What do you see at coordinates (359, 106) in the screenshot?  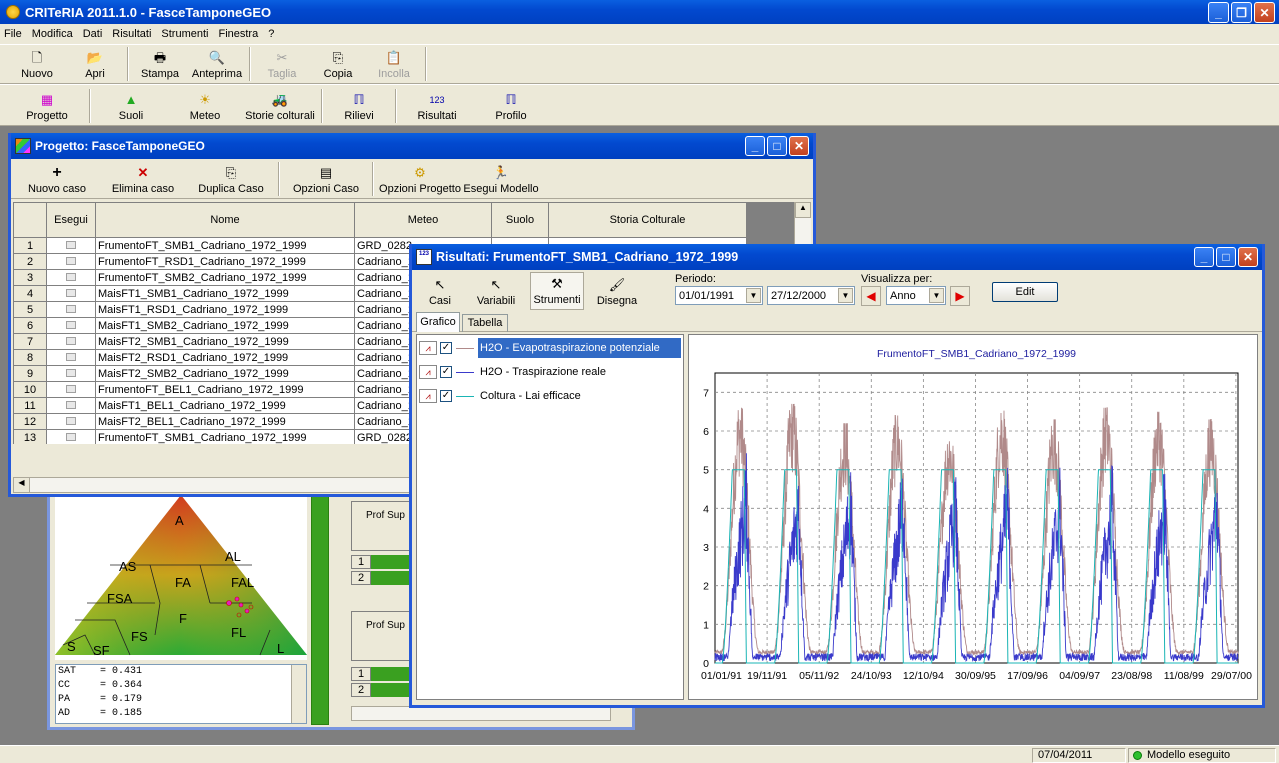 I see `rilievi-button: ℿ Rilievi` at bounding box center [359, 106].